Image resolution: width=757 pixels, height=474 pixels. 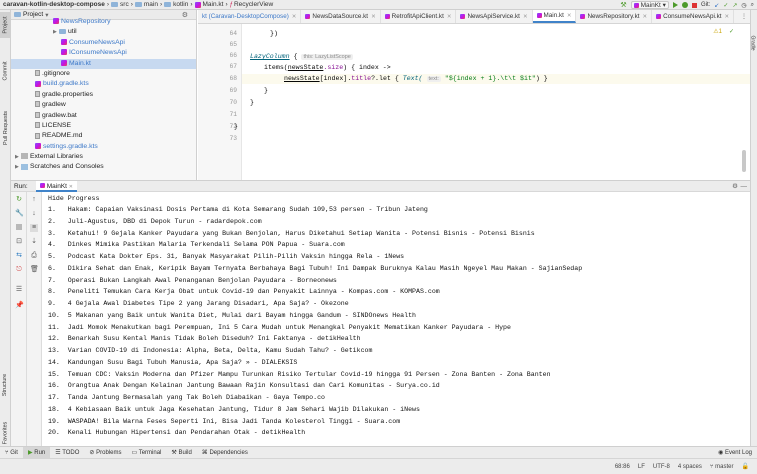 I want to click on tool-tab-run: ▶ Run, so click(x=36, y=452).